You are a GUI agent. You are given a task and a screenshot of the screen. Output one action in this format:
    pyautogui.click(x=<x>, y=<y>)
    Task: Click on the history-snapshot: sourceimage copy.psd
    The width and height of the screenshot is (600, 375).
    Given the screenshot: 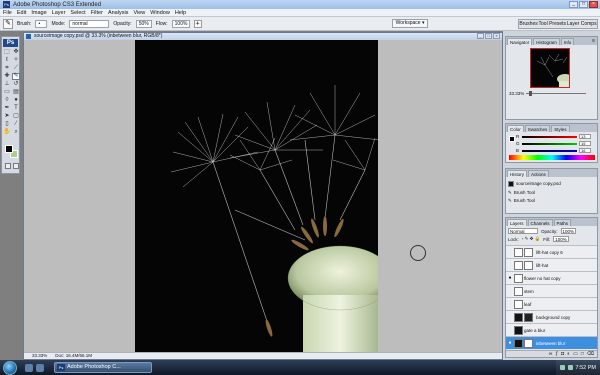 What is the action you would take?
    pyautogui.click(x=534, y=183)
    